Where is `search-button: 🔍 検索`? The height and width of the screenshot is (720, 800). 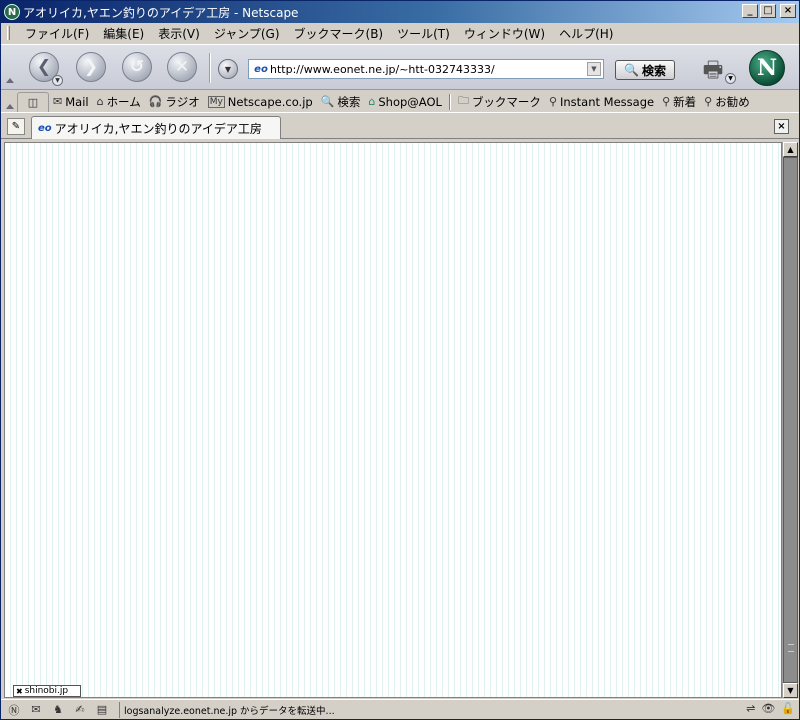
search-button: 🔍 検索 is located at coordinates (645, 70).